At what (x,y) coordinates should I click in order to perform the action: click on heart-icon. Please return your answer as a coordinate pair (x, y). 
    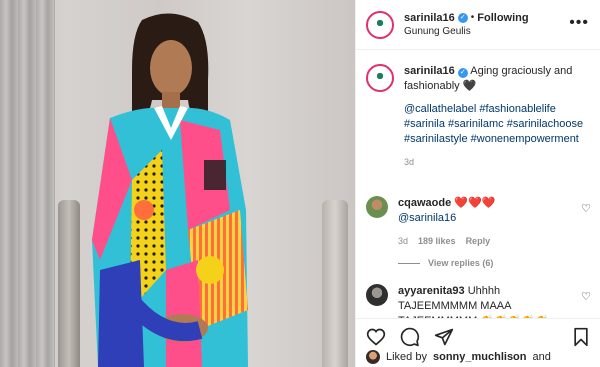
    Looking at the image, I should click on (376, 337).